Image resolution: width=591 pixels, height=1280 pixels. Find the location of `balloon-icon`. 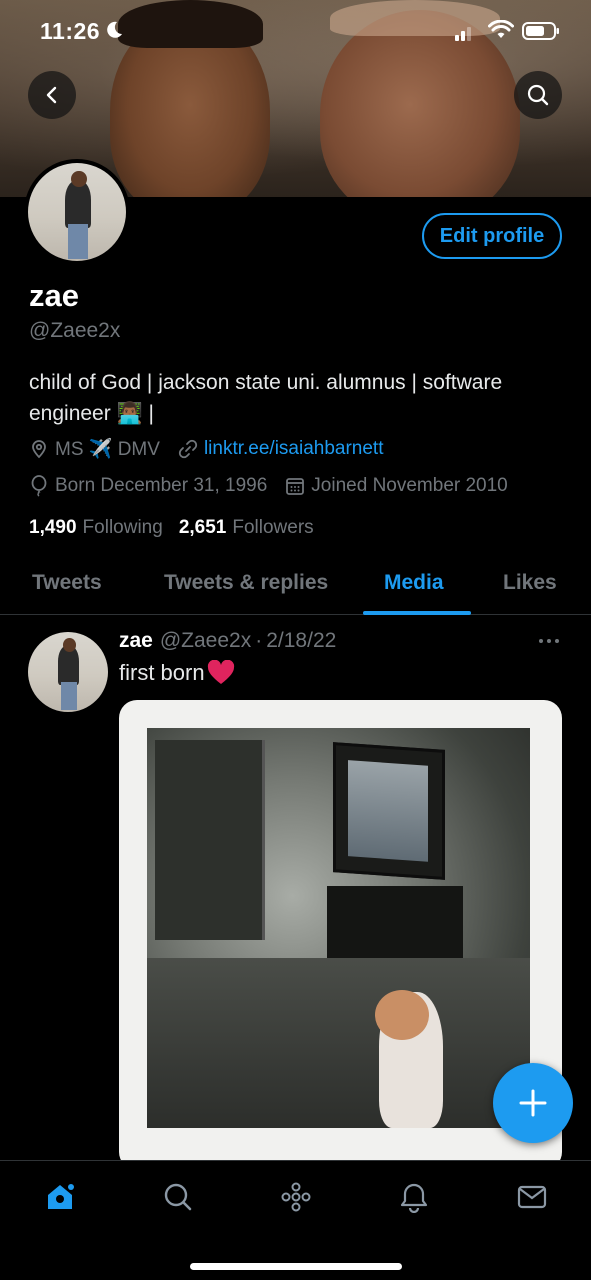

balloon-icon is located at coordinates (39, 486).